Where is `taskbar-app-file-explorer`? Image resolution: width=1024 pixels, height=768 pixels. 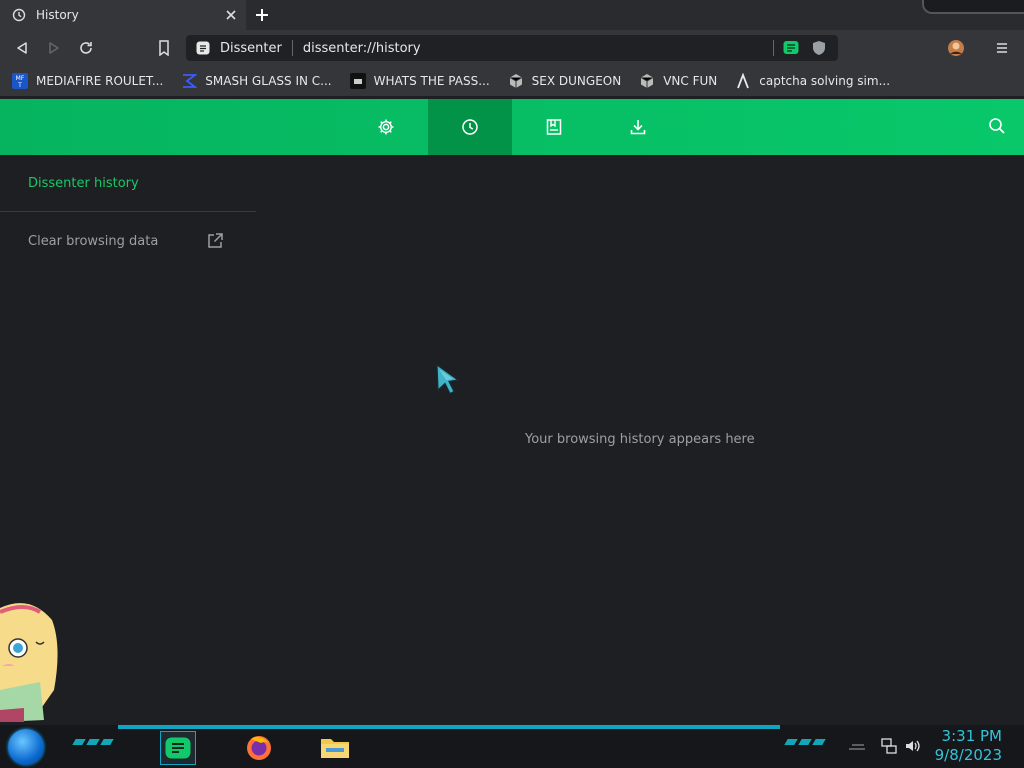
taskbar-app-file-explorer is located at coordinates (335, 747).